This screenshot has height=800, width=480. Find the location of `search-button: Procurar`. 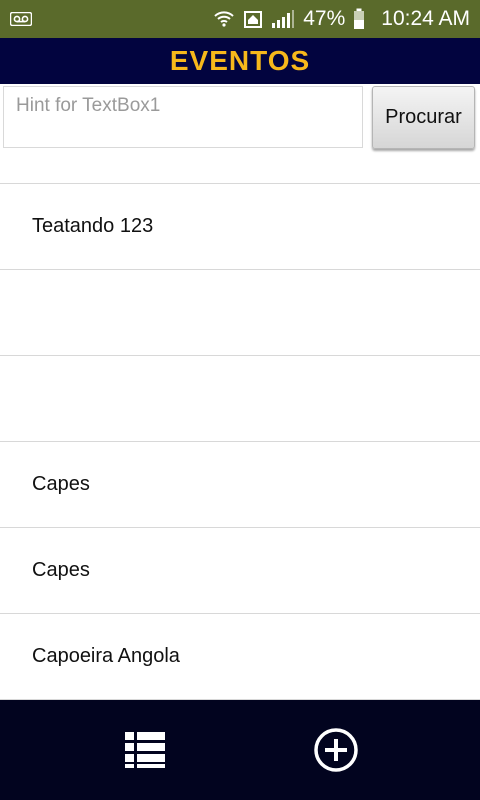

search-button: Procurar is located at coordinates (423, 117).